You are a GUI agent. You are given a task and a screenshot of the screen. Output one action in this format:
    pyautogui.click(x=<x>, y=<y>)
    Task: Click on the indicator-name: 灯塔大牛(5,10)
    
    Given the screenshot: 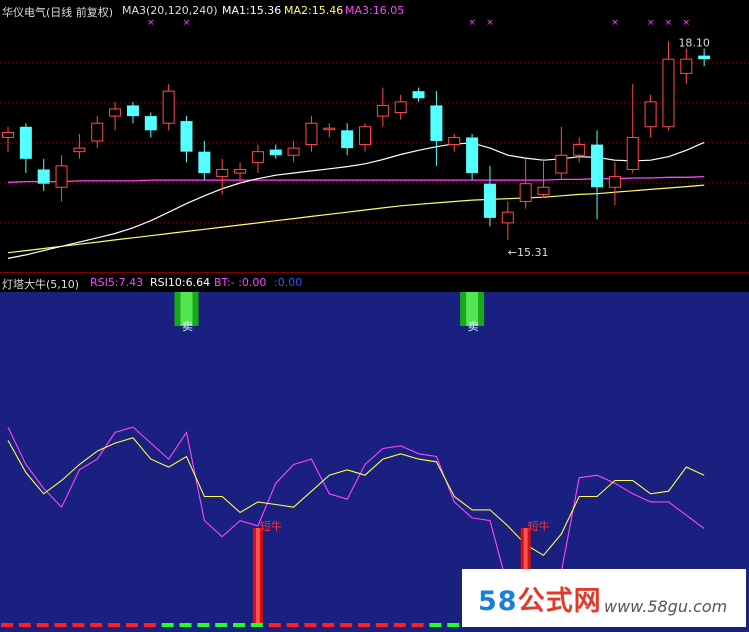 What is the action you would take?
    pyautogui.click(x=41, y=284)
    